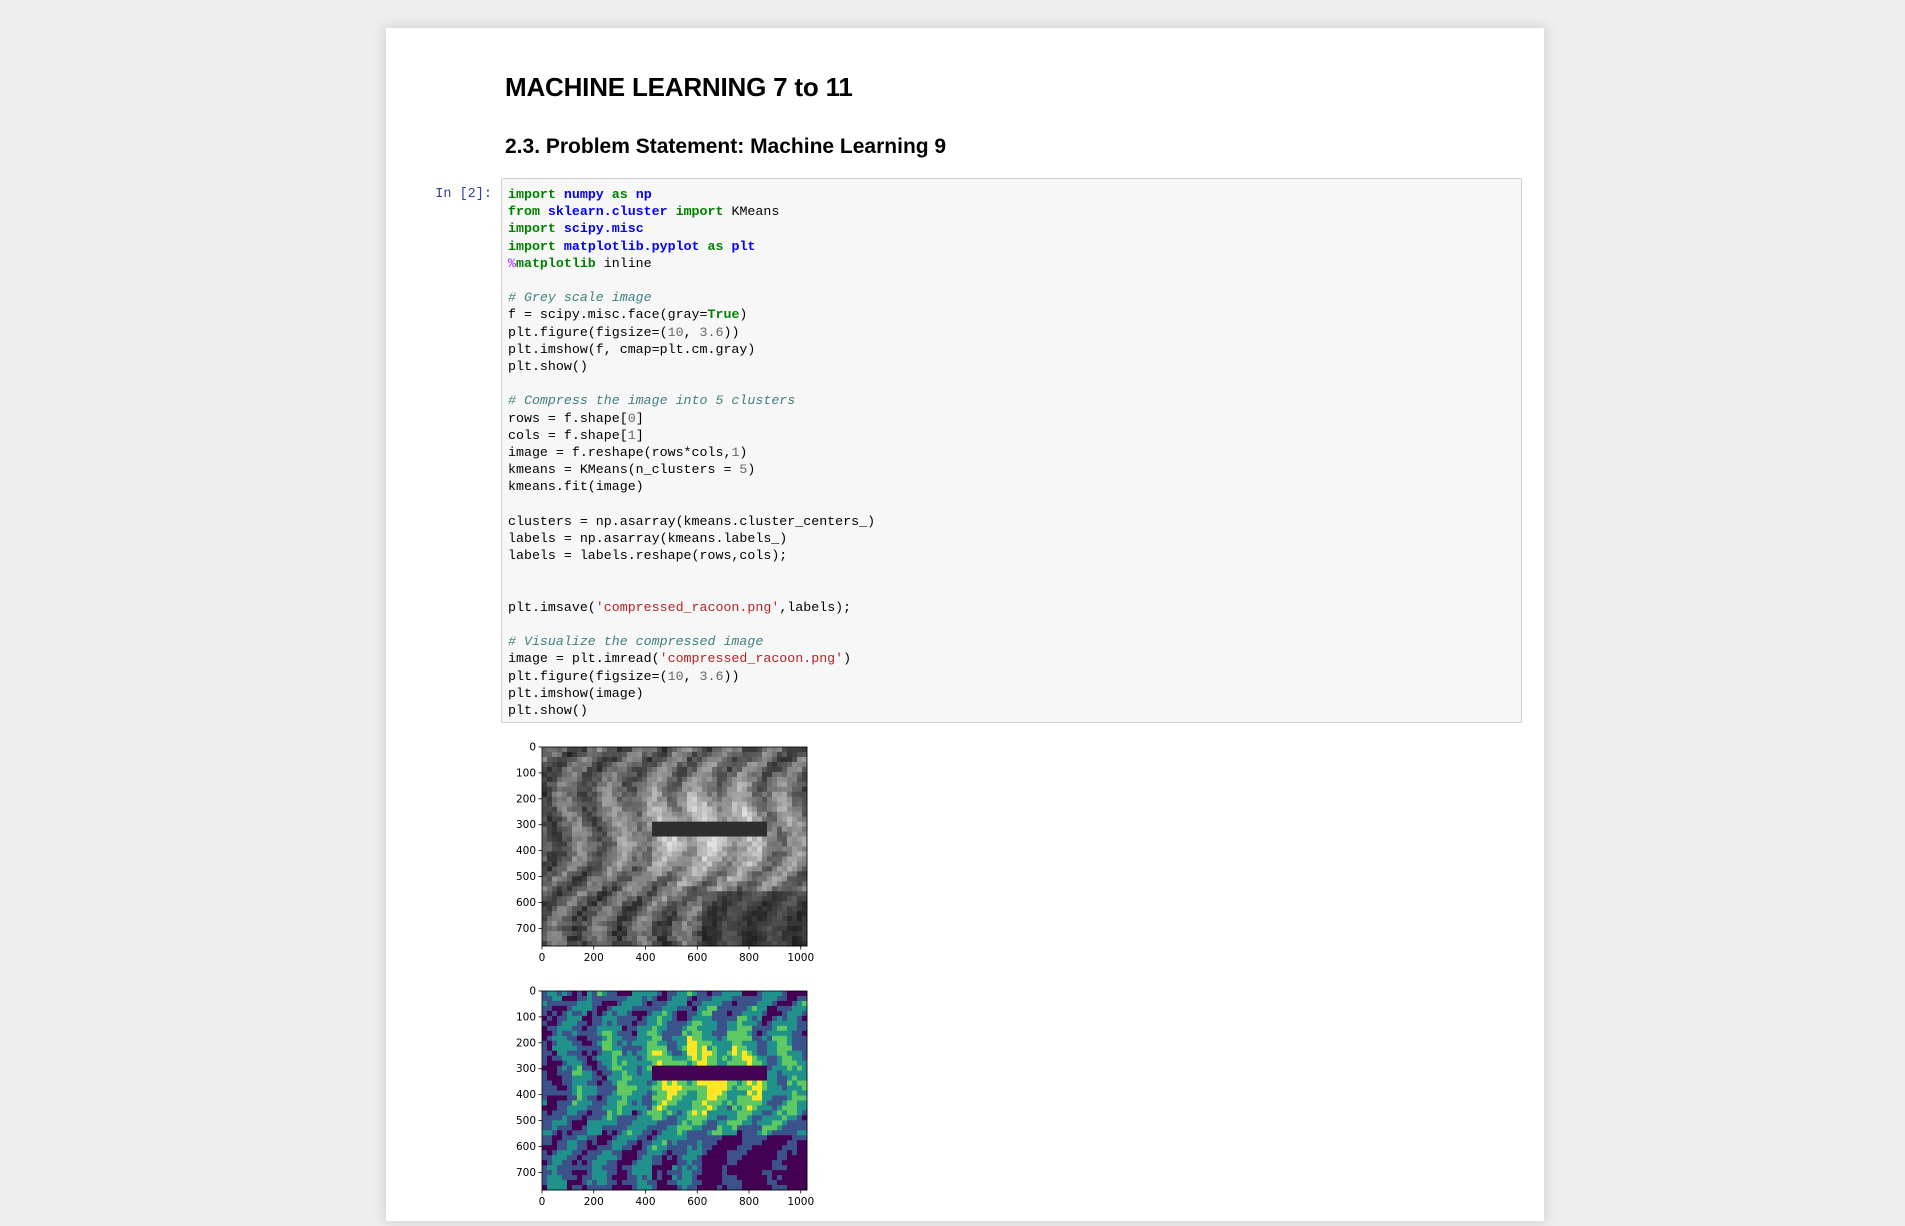  I want to click on code-line: # Compress the image into 5 clusters, so click(652, 401).